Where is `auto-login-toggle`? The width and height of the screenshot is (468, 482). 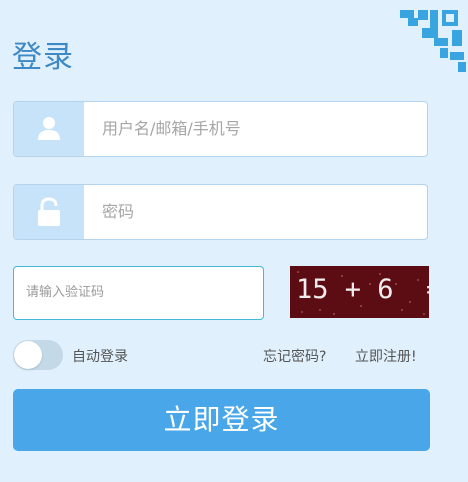
auto-login-toggle is located at coordinates (38, 355).